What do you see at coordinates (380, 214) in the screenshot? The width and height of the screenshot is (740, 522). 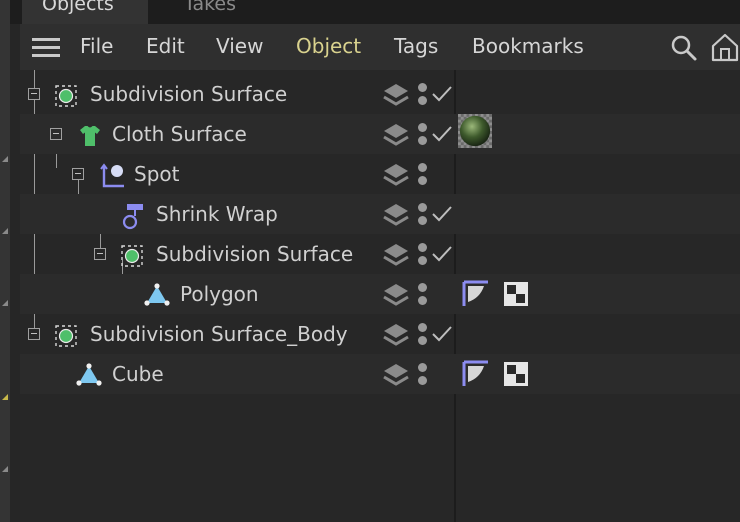 I see `object-row: Shrink Wrap` at bounding box center [380, 214].